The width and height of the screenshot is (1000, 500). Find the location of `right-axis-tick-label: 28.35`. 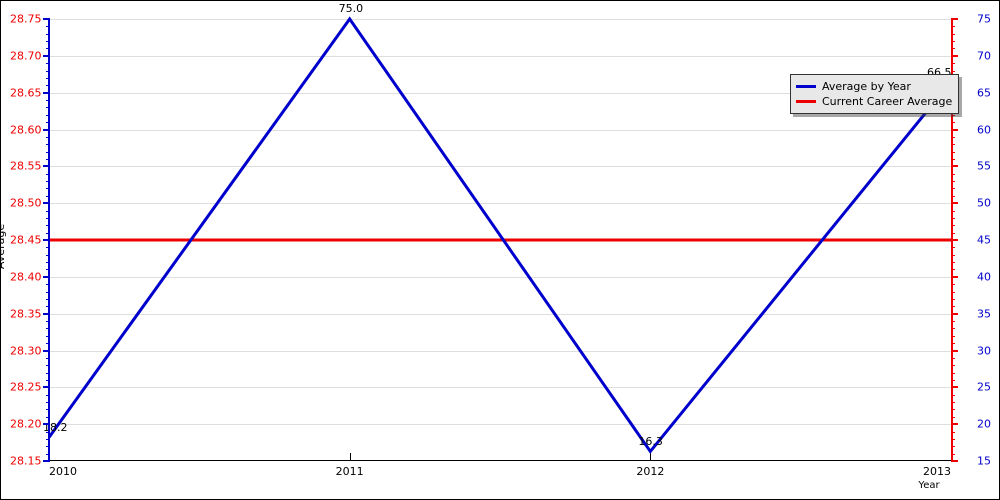

right-axis-tick-label: 28.35 is located at coordinates (26, 314).